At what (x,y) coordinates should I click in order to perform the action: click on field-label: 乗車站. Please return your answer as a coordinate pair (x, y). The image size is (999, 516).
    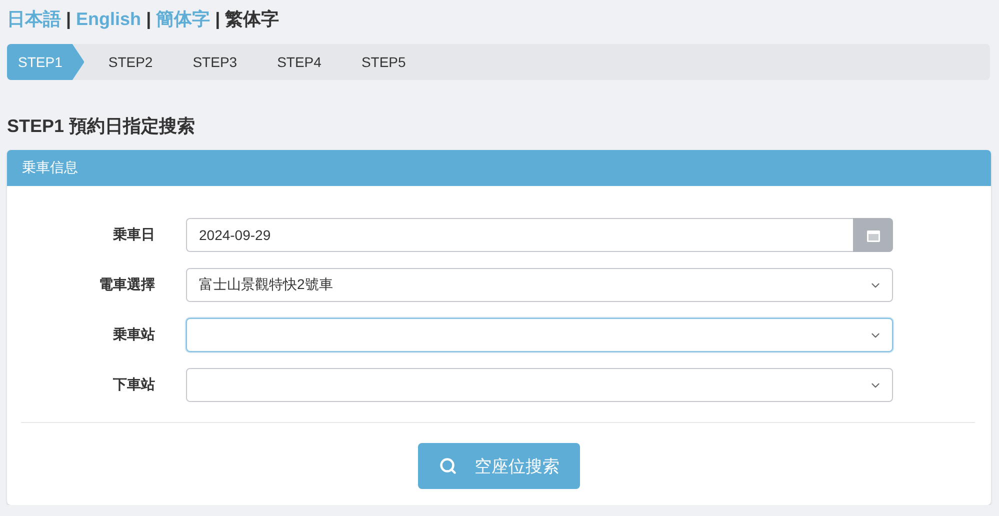
    Looking at the image, I should click on (133, 335).